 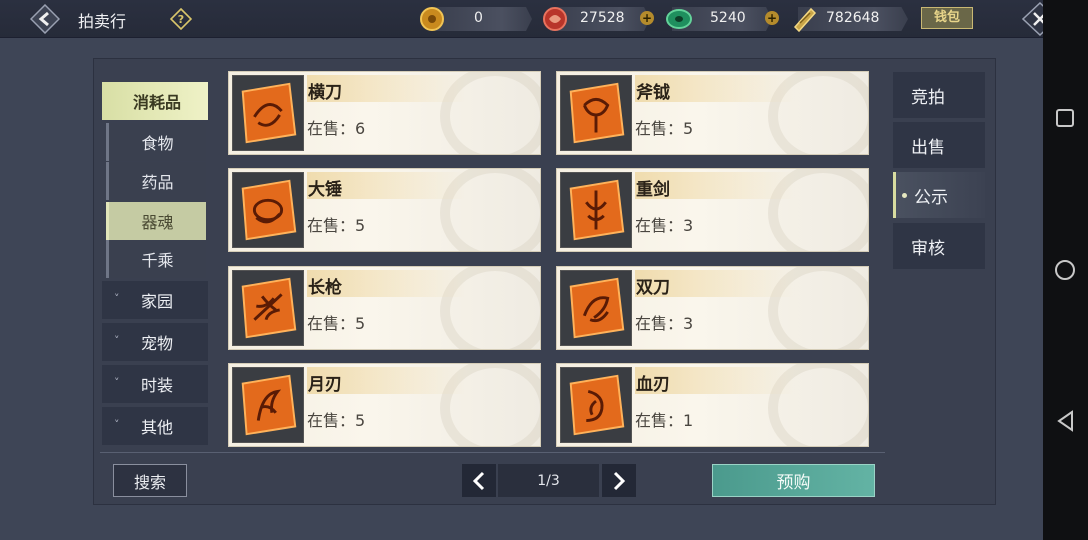 I want to click on recent-apps-icon, so click(x=1065, y=118).